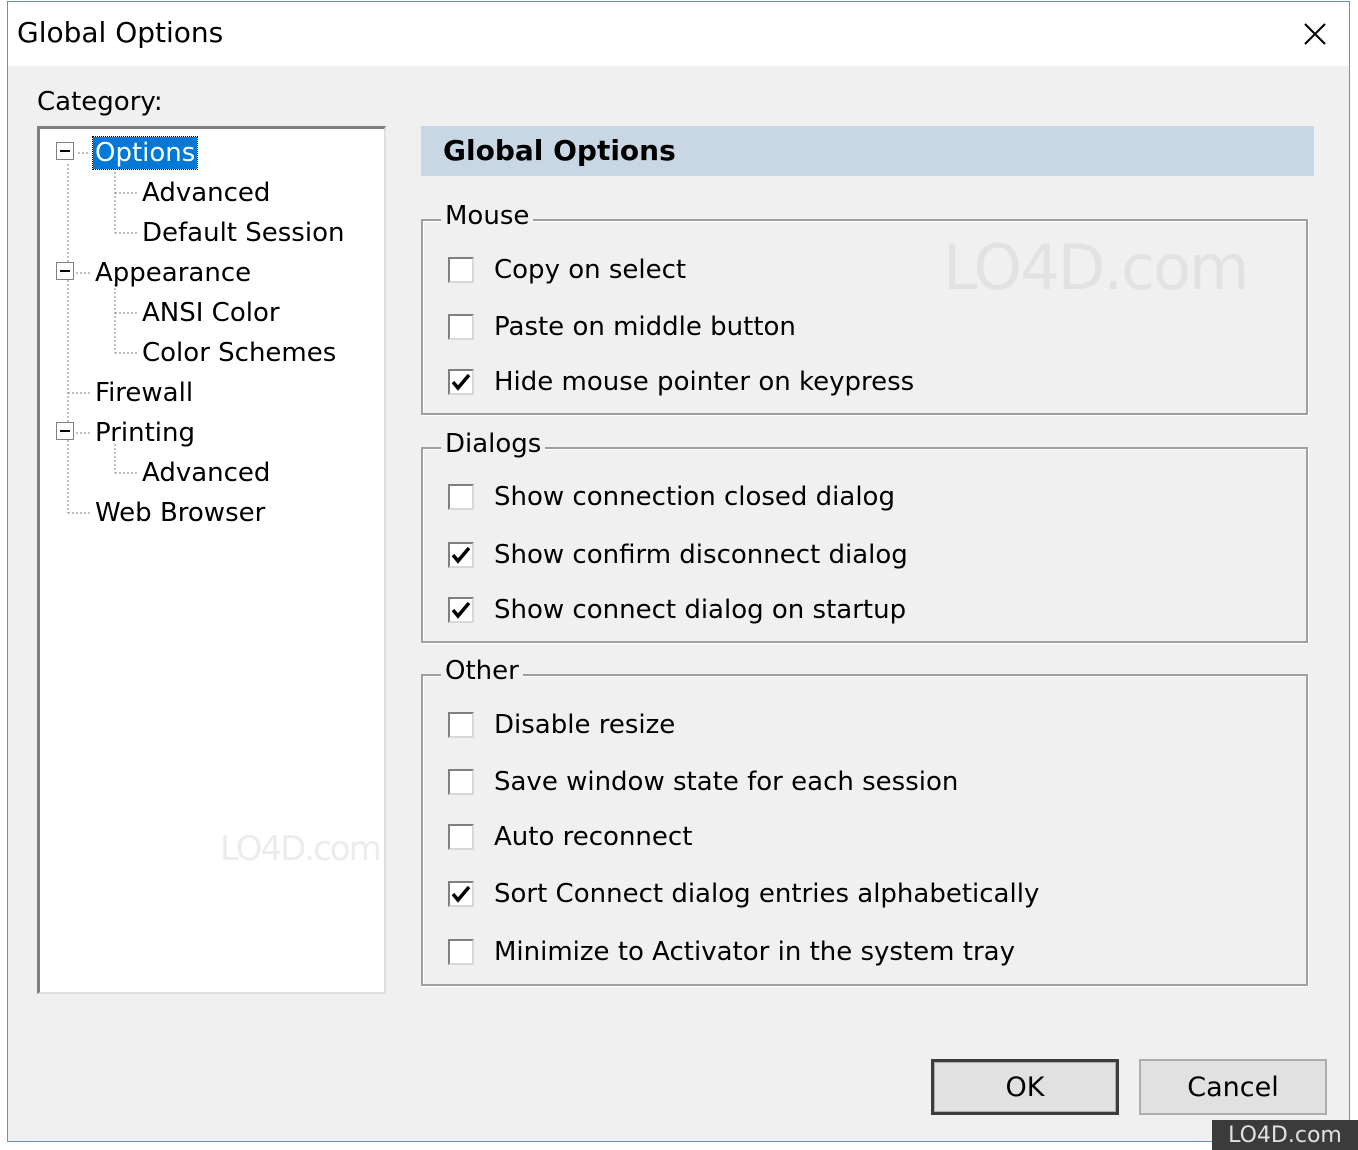 The width and height of the screenshot is (1358, 1150). What do you see at coordinates (754, 952) in the screenshot?
I see `checkbox-label: Minimize to Activator in the system tray` at bounding box center [754, 952].